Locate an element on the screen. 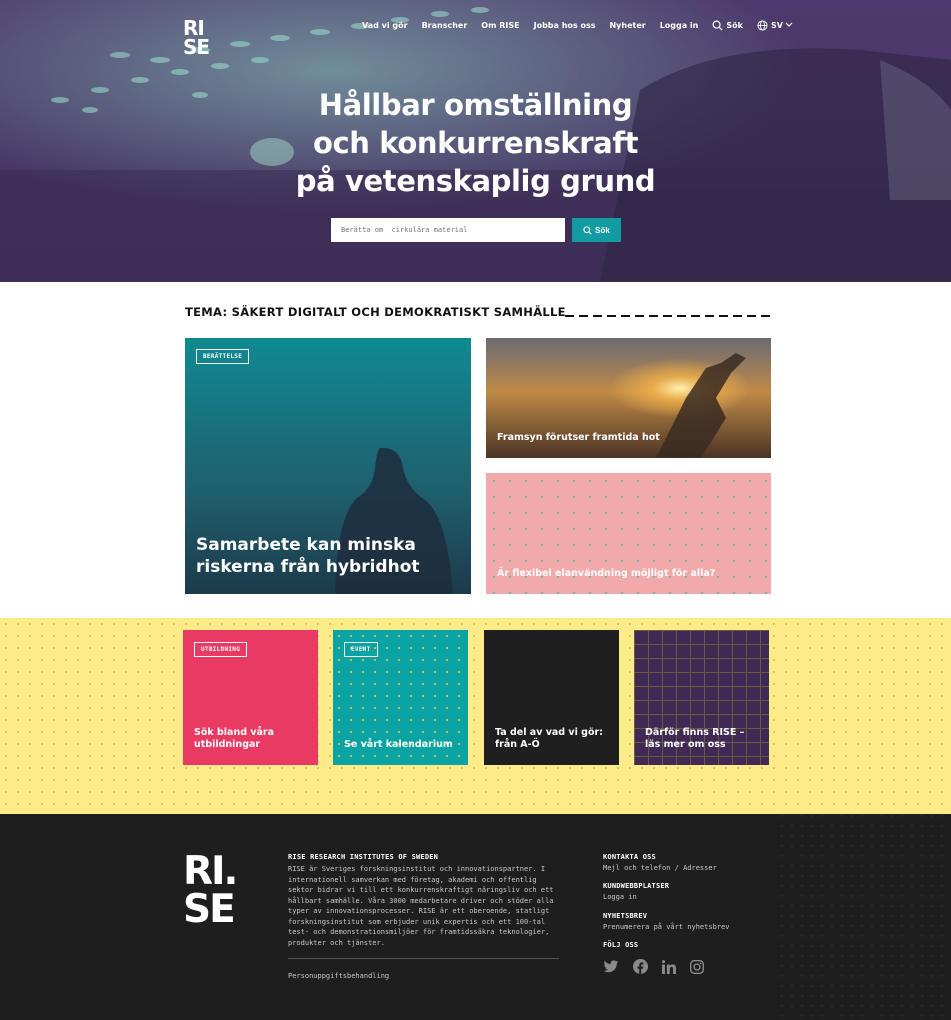 Image resolution: width=951 pixels, height=1020 pixels. nav-item-logga-in: Logga in is located at coordinates (679, 25).